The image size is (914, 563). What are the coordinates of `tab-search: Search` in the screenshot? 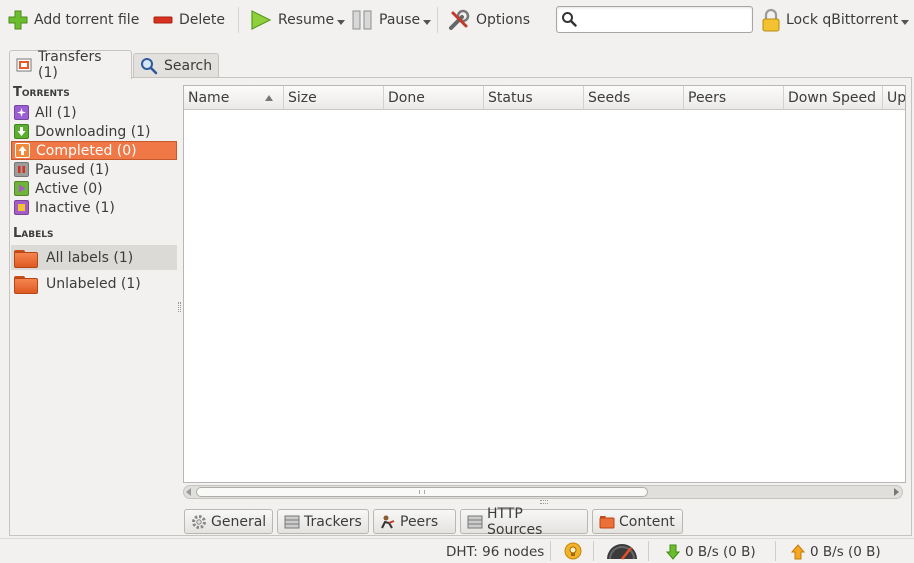 It's located at (176, 65).